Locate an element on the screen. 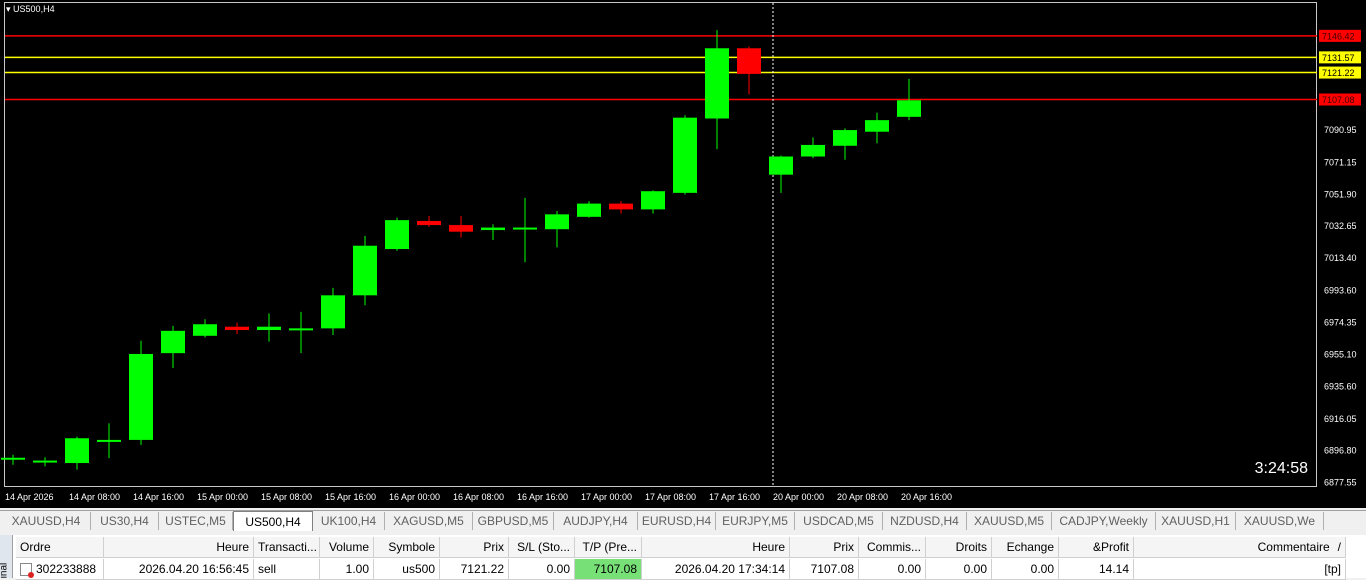  time-axis-label: 20 Apr 16:00 is located at coordinates (926, 497).